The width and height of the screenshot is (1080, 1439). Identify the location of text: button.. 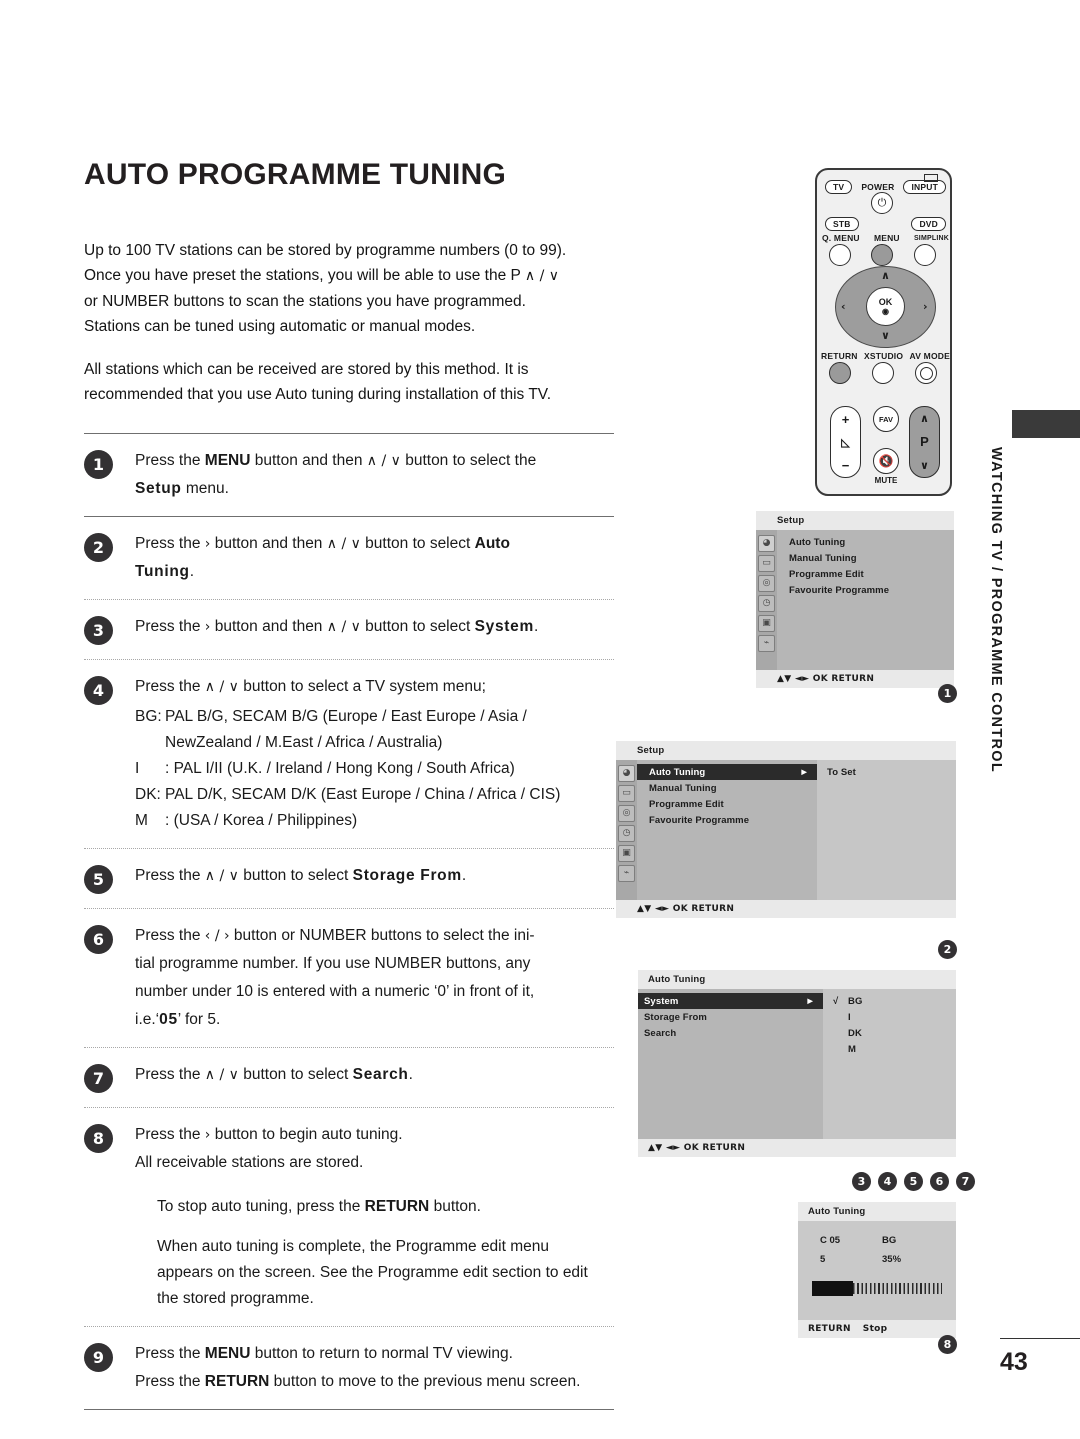
(455, 1206).